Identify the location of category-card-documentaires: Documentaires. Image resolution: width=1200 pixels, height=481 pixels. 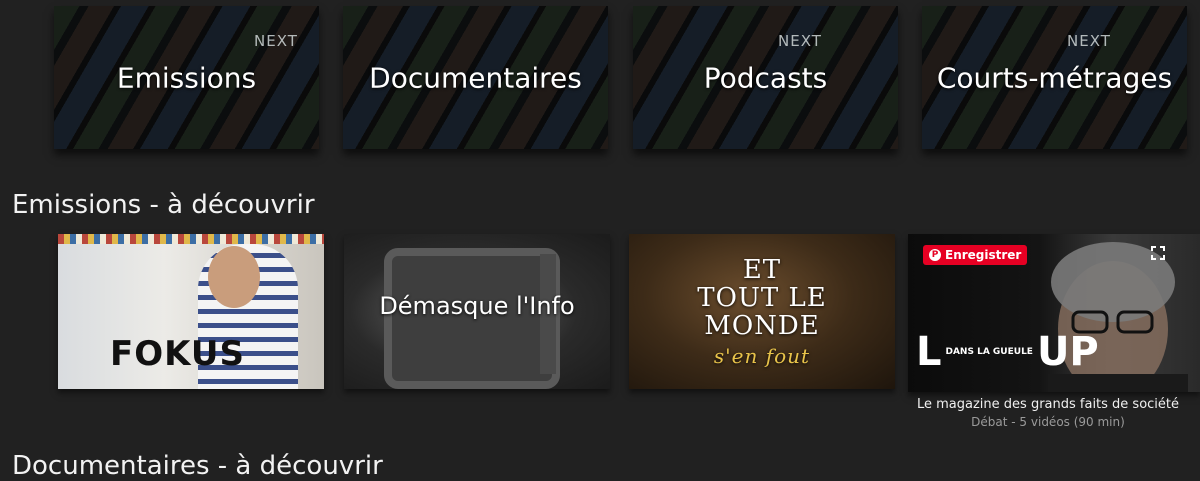
(475, 77).